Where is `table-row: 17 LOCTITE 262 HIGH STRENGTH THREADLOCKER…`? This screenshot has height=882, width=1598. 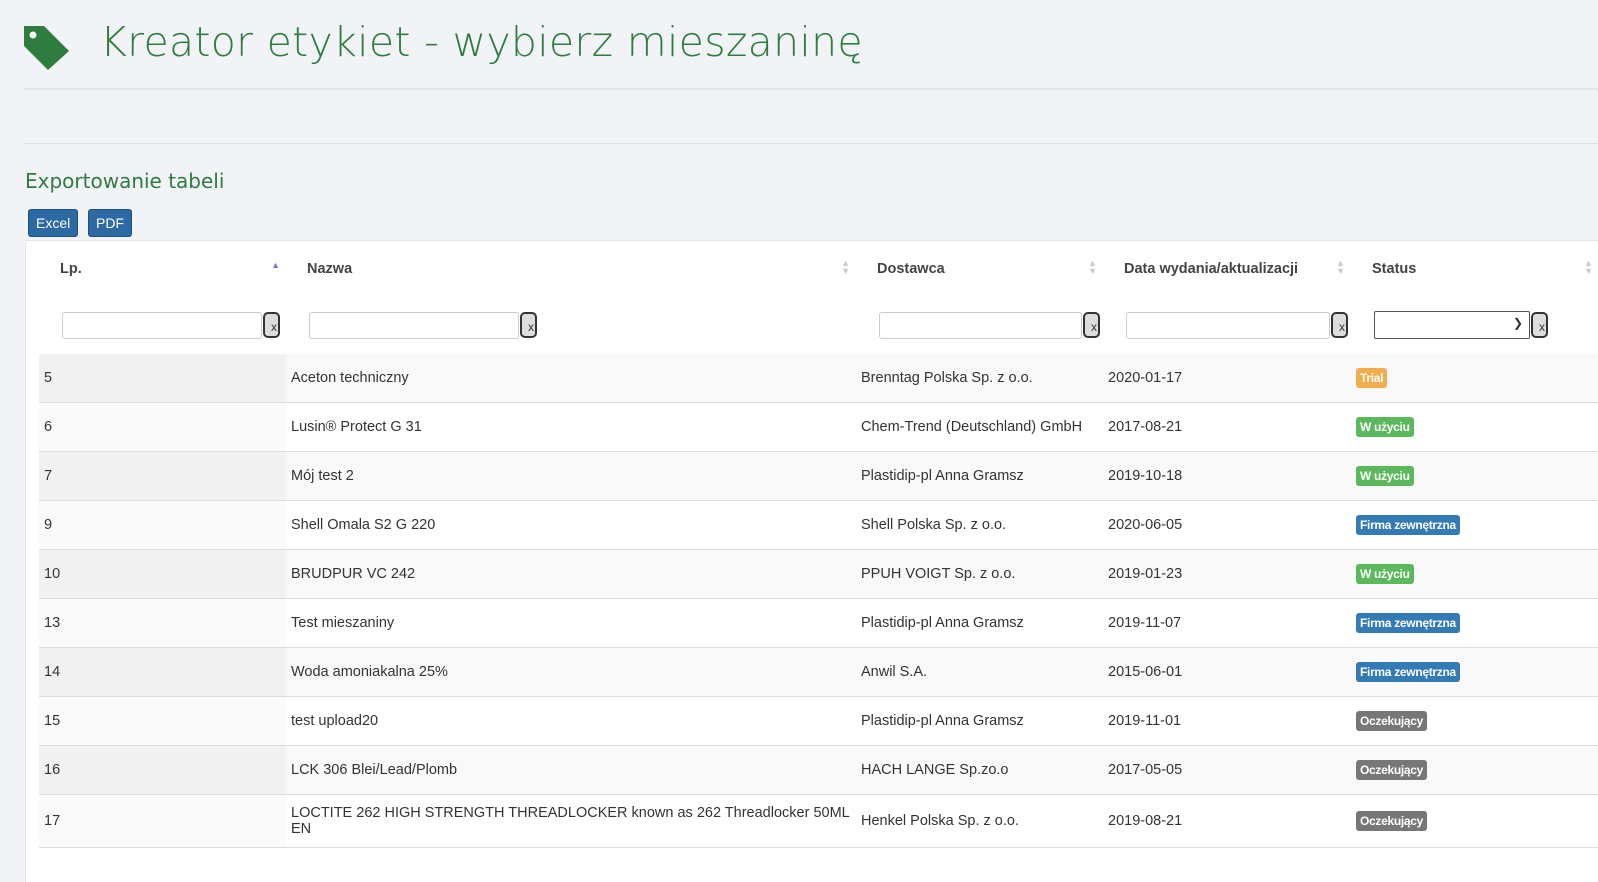
table-row: 17 LOCTITE 262 HIGH STRENGTH THREADLOCKER… is located at coordinates (818, 821).